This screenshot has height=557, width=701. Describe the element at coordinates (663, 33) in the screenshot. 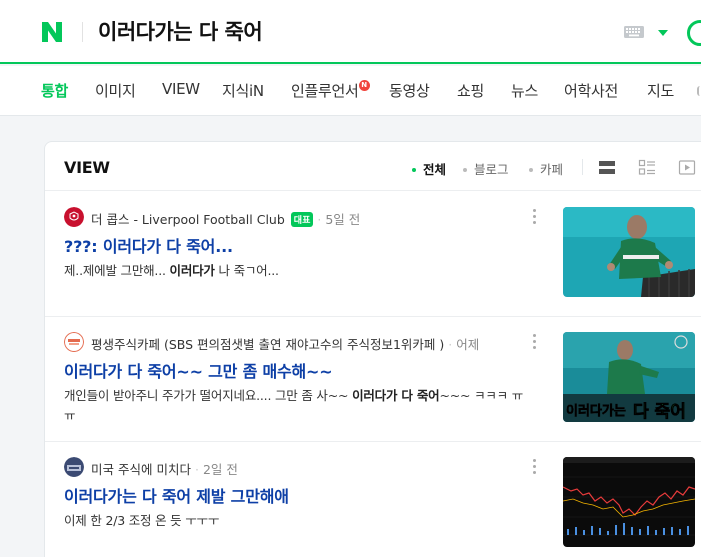

I see `caret-down-icon` at that location.